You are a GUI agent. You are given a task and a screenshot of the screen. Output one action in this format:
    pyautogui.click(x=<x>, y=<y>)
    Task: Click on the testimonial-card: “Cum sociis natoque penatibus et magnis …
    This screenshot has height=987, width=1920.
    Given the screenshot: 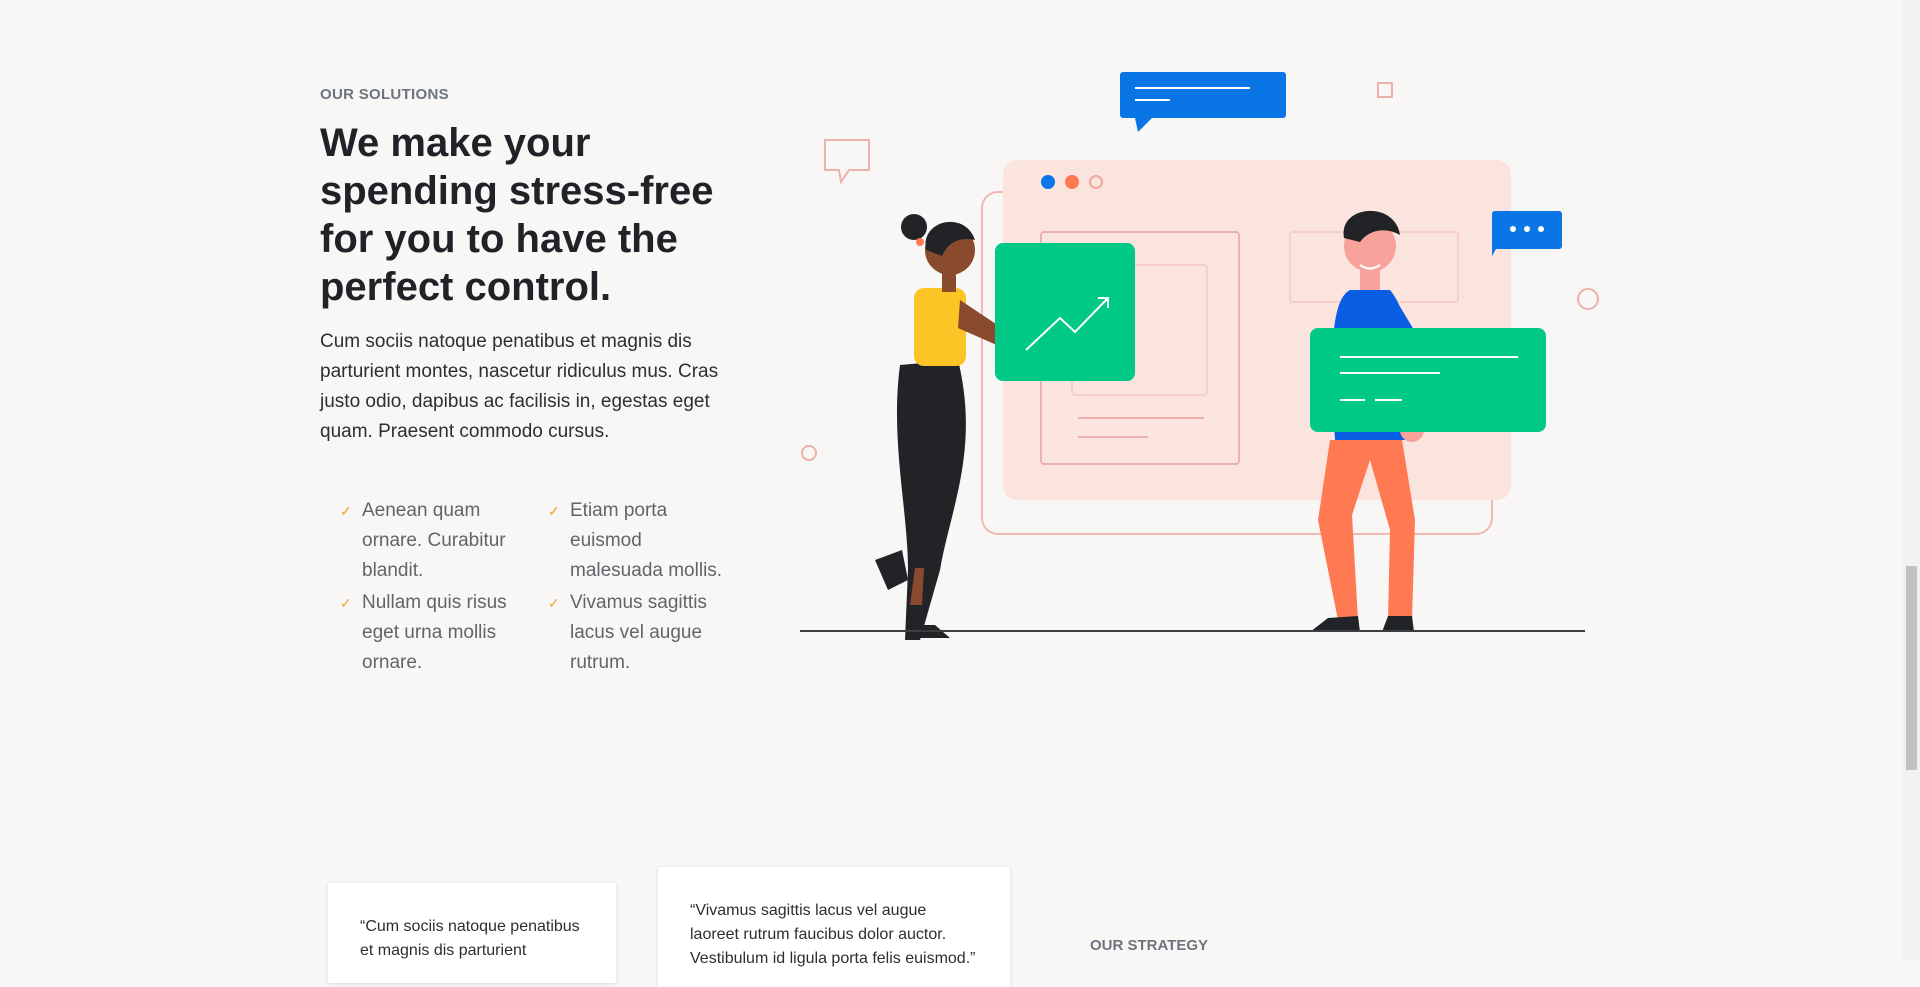 What is the action you would take?
    pyautogui.click(x=472, y=933)
    